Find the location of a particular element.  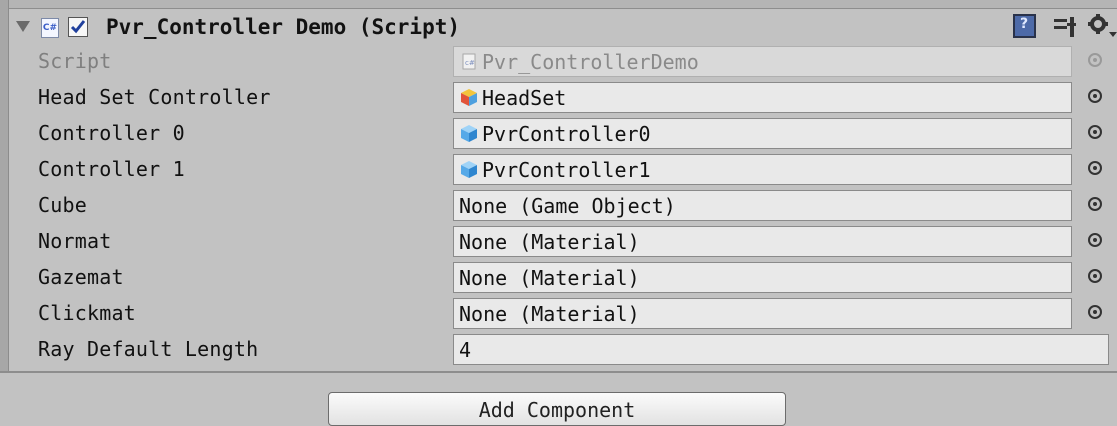

field-value: Pvr_ControllerDemo is located at coordinates (590, 62).